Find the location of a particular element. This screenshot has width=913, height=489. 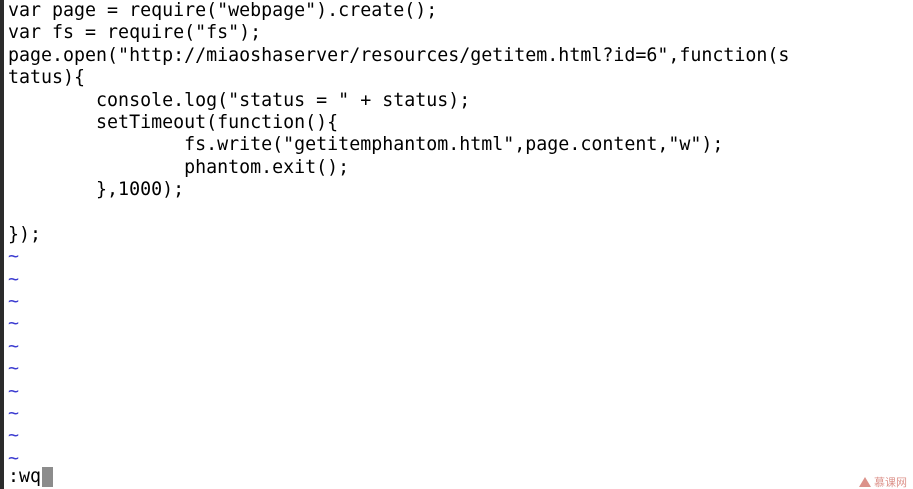

code-line: console.log("status = " + status); is located at coordinates (239, 100).